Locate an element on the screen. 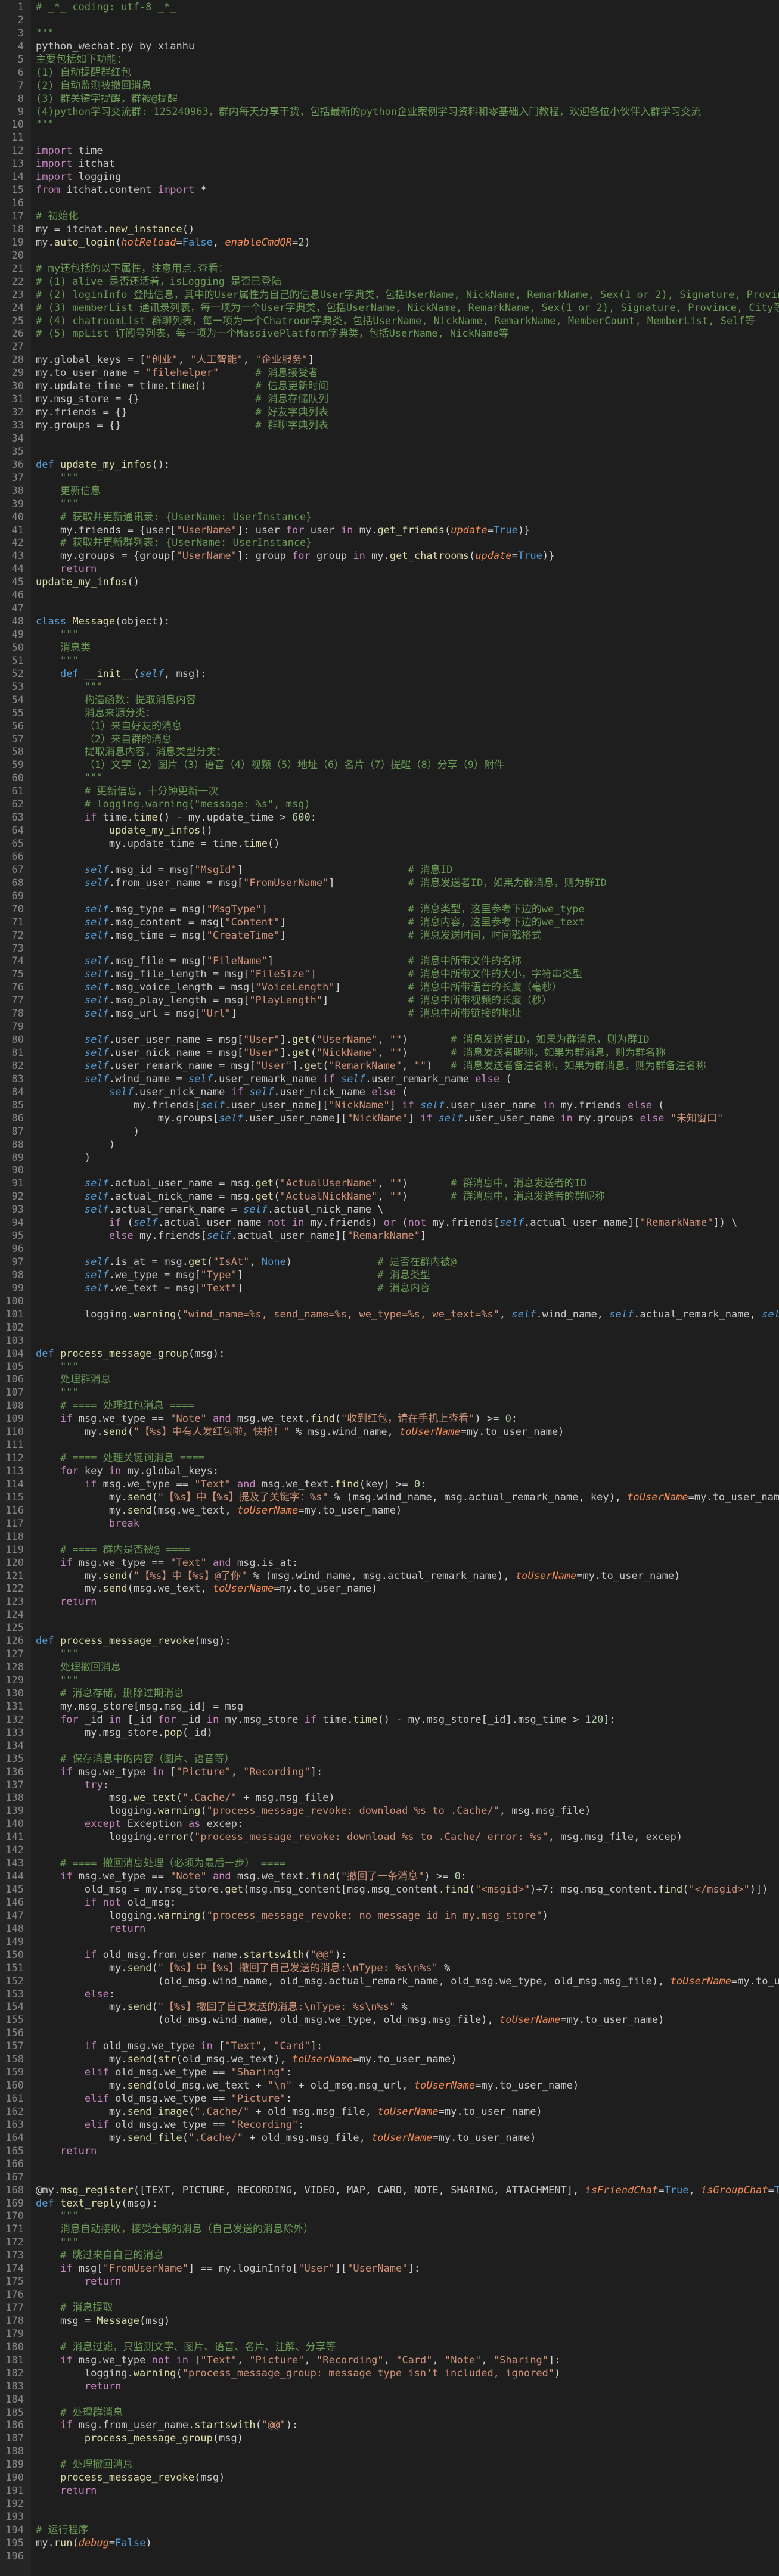 This screenshot has width=779, height=2576. code-line: 45 update_my_infos() is located at coordinates (389, 582).